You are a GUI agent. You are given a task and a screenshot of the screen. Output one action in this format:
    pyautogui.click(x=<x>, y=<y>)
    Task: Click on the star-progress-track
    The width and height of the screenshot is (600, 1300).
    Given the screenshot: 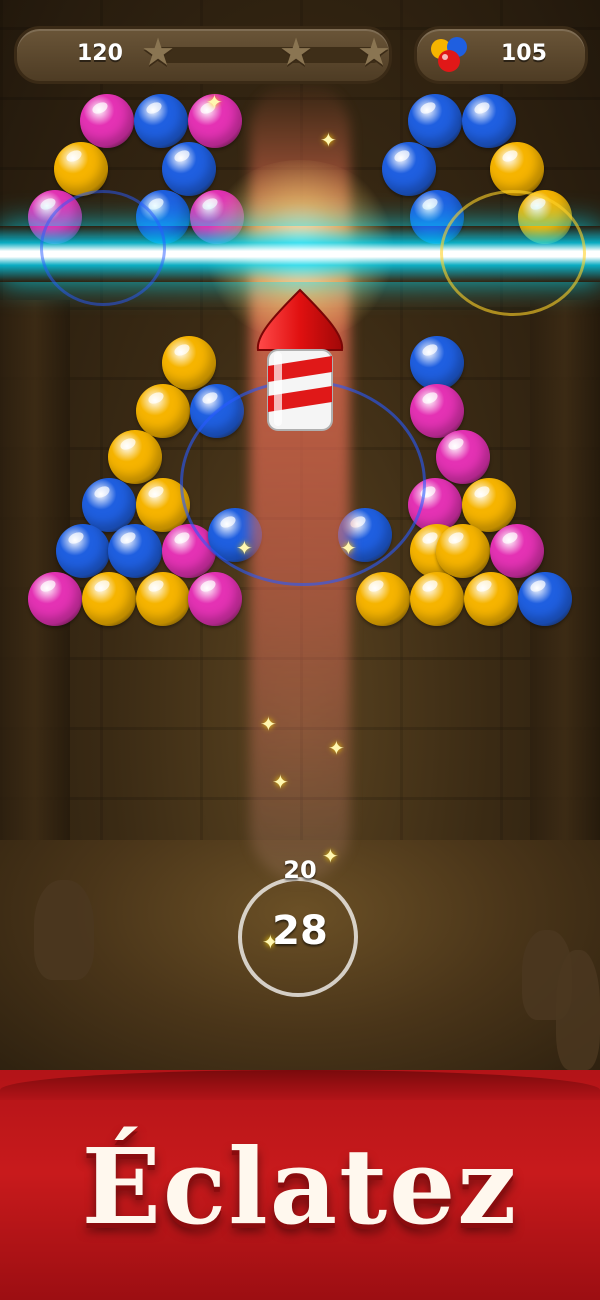 What is the action you would take?
    pyautogui.click(x=268, y=55)
    